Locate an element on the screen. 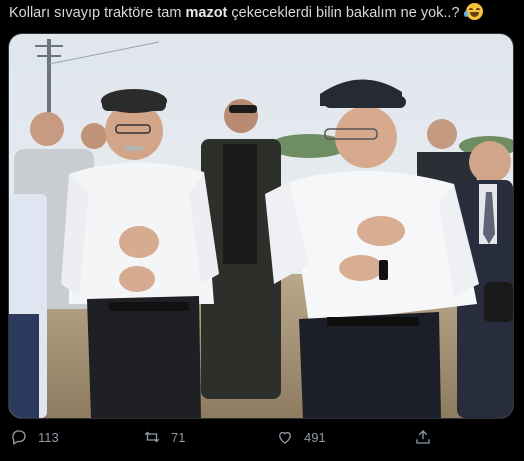  grinning-squinting-tears-emoji-icon is located at coordinates (473, 11).